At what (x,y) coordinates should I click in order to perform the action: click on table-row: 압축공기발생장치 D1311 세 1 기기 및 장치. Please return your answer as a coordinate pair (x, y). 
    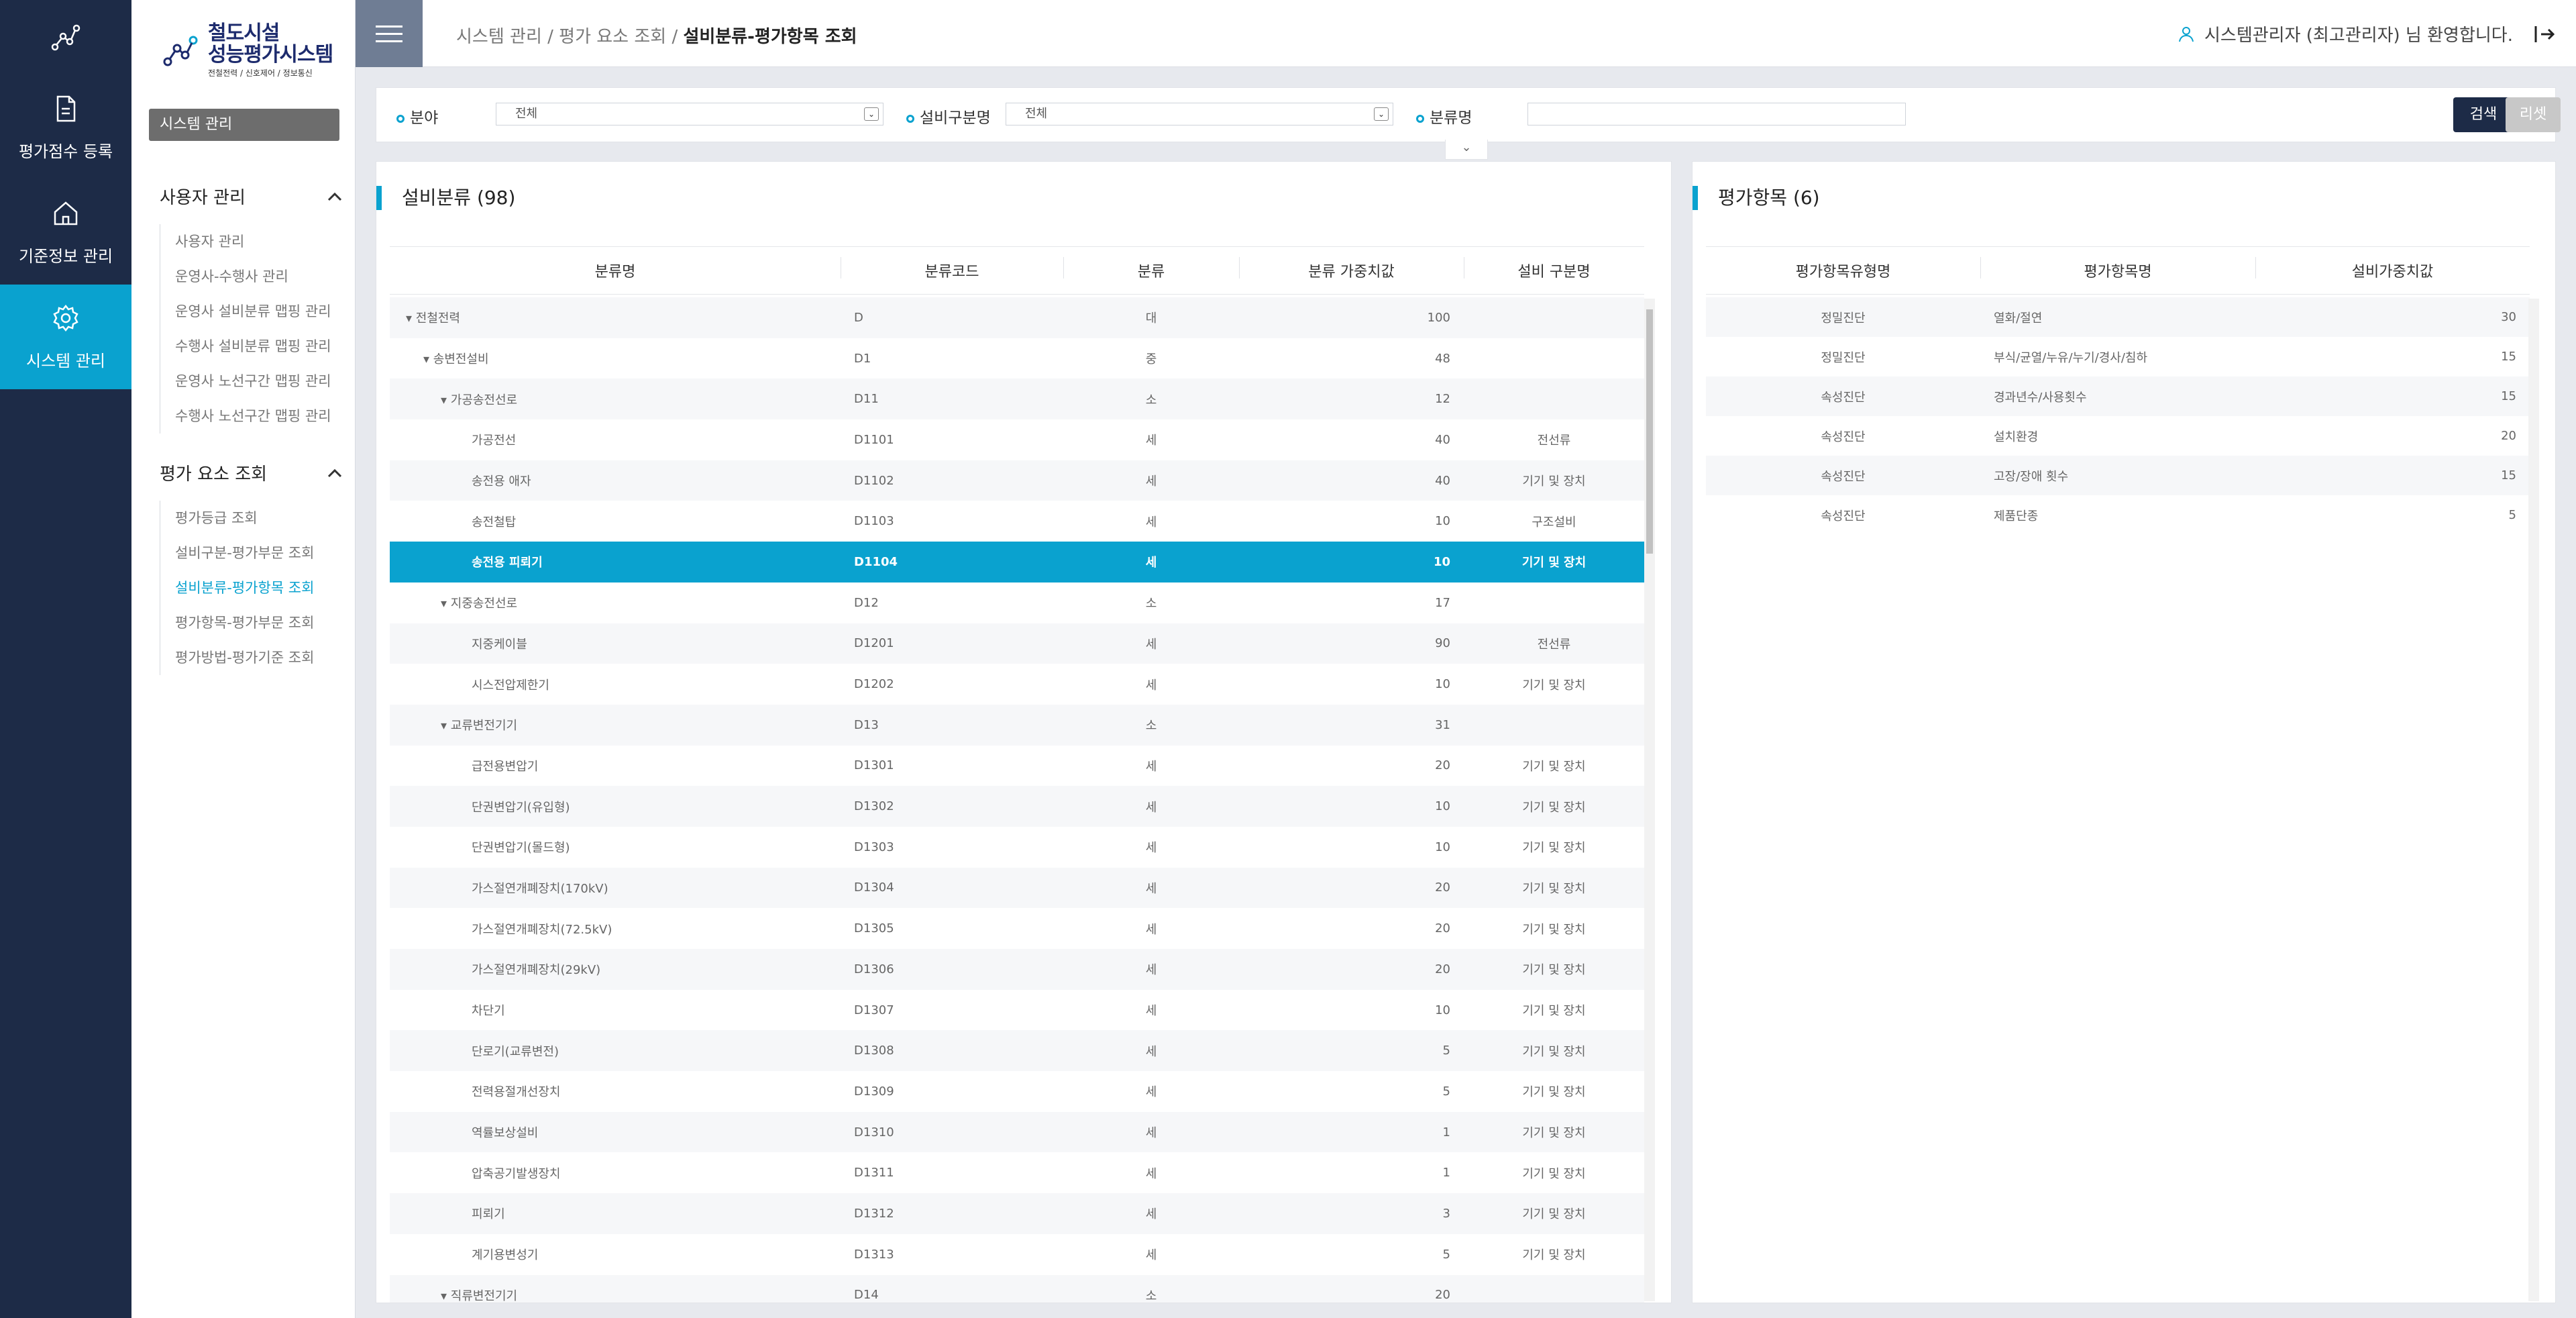
    Looking at the image, I should click on (1017, 1172).